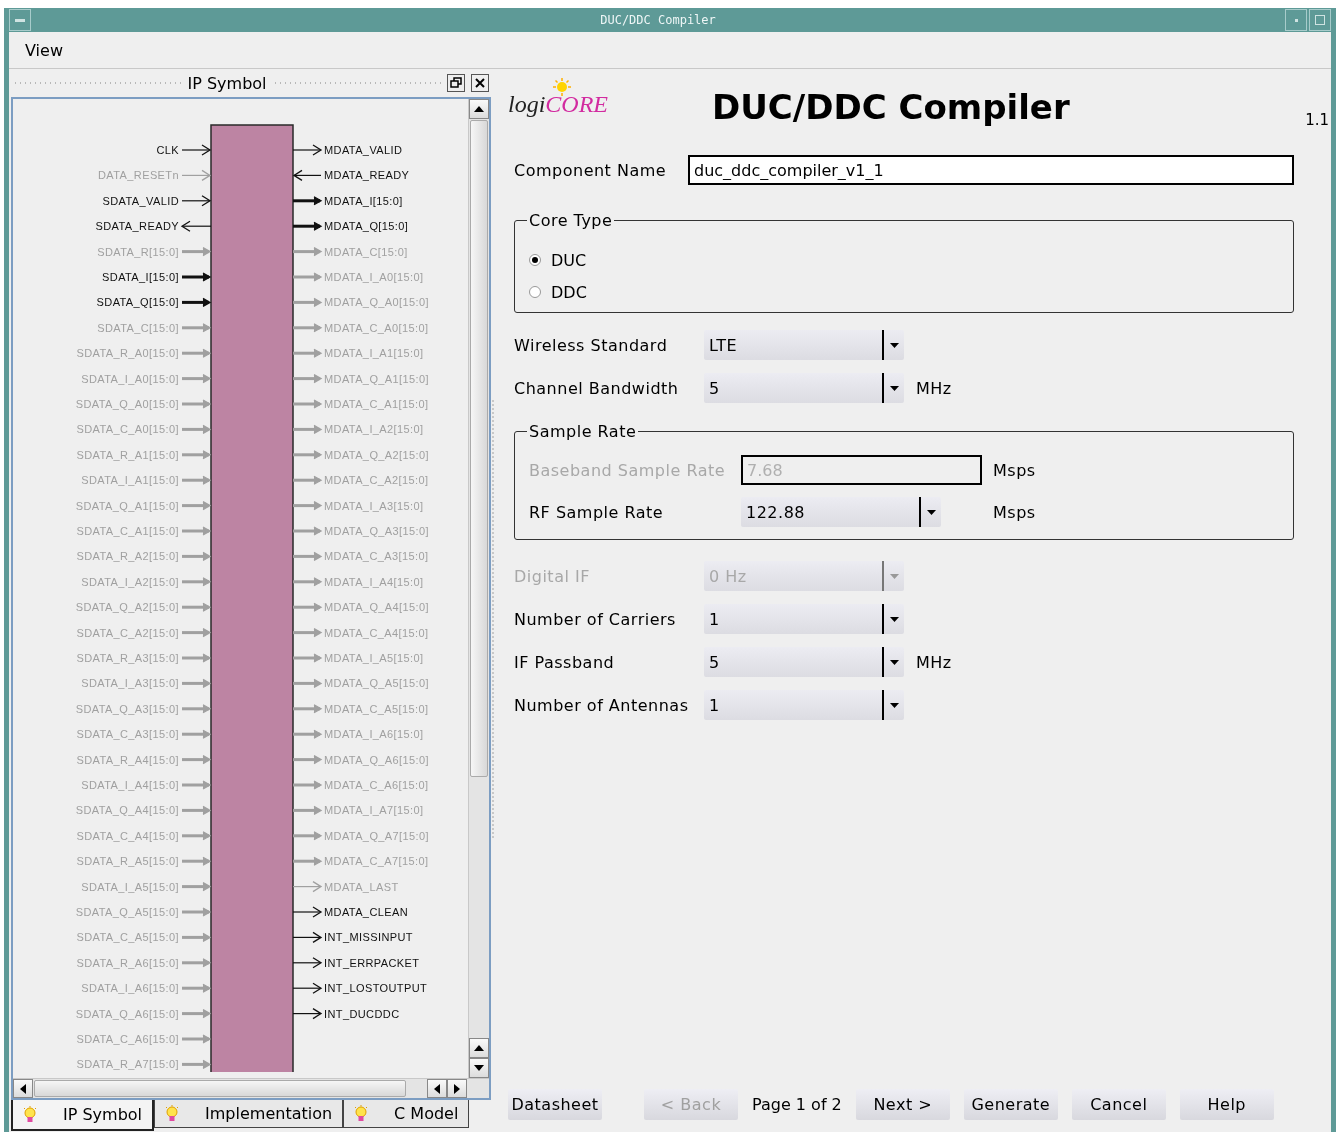  What do you see at coordinates (249, 1114) in the screenshot?
I see `tab: Implementation` at bounding box center [249, 1114].